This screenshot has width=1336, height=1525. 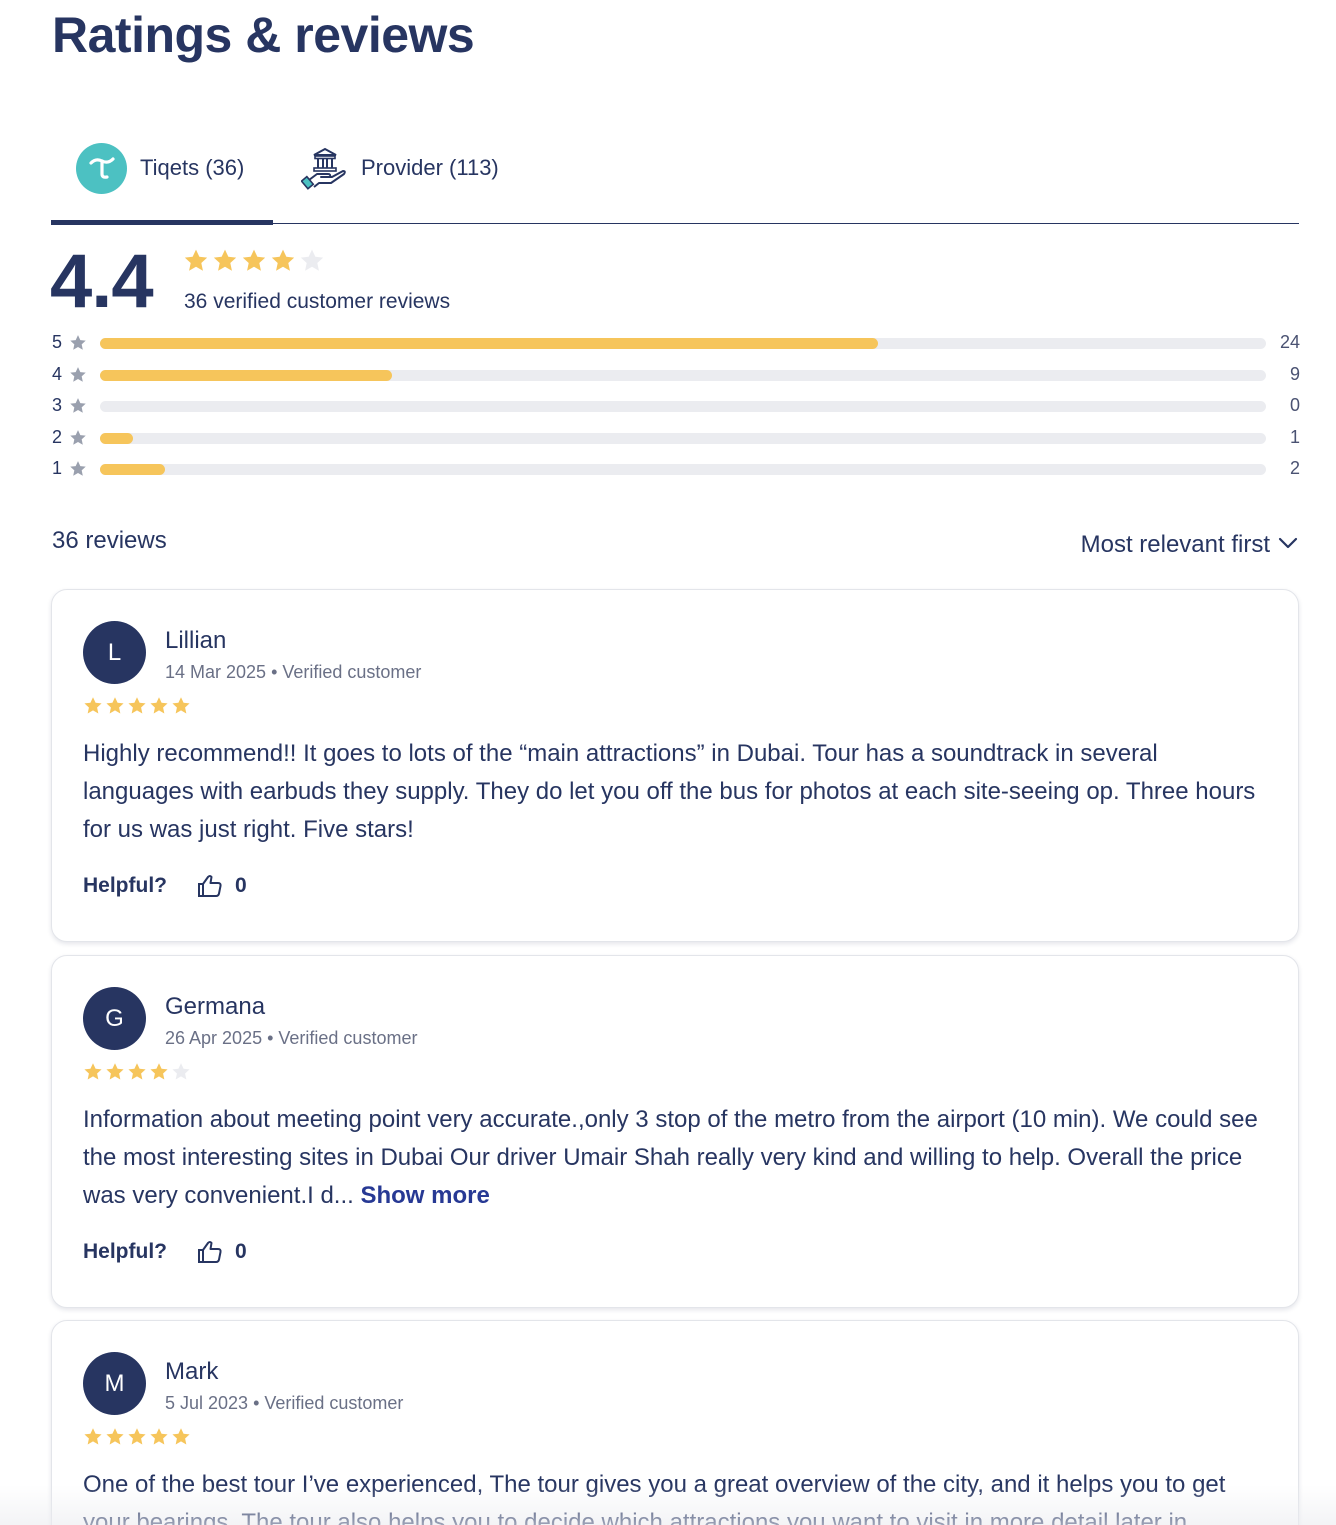 I want to click on distribution-count: 2, so click(x=1294, y=468).